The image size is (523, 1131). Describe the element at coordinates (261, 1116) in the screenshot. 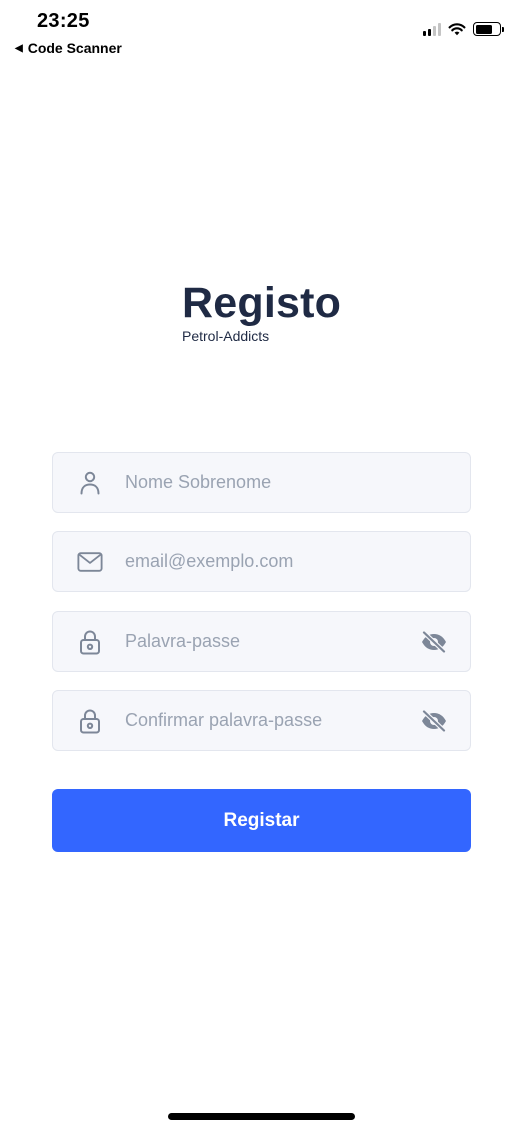

I see `home-indicator` at that location.